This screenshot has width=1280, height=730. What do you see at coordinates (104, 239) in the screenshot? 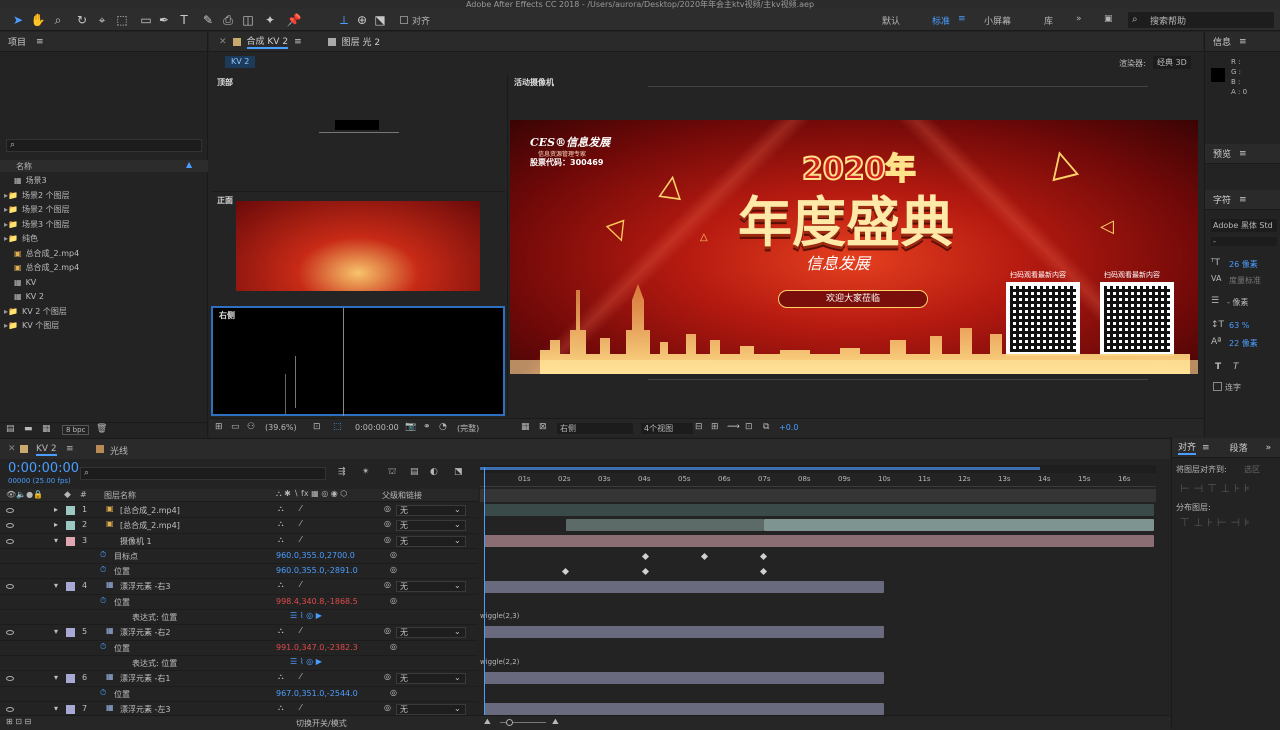
I see `project-item: ▸📁 纯色` at bounding box center [104, 239].